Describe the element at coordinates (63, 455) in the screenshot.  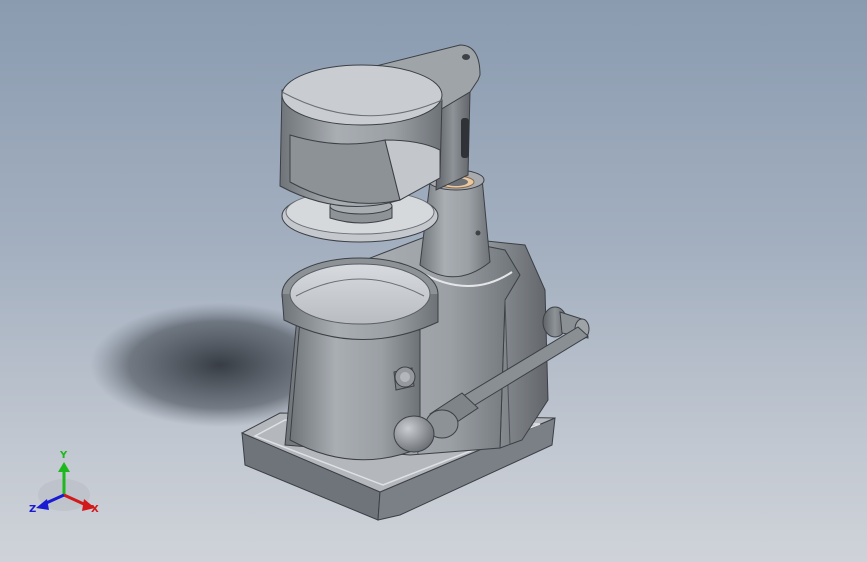
I see `y-axis-label: Y` at that location.